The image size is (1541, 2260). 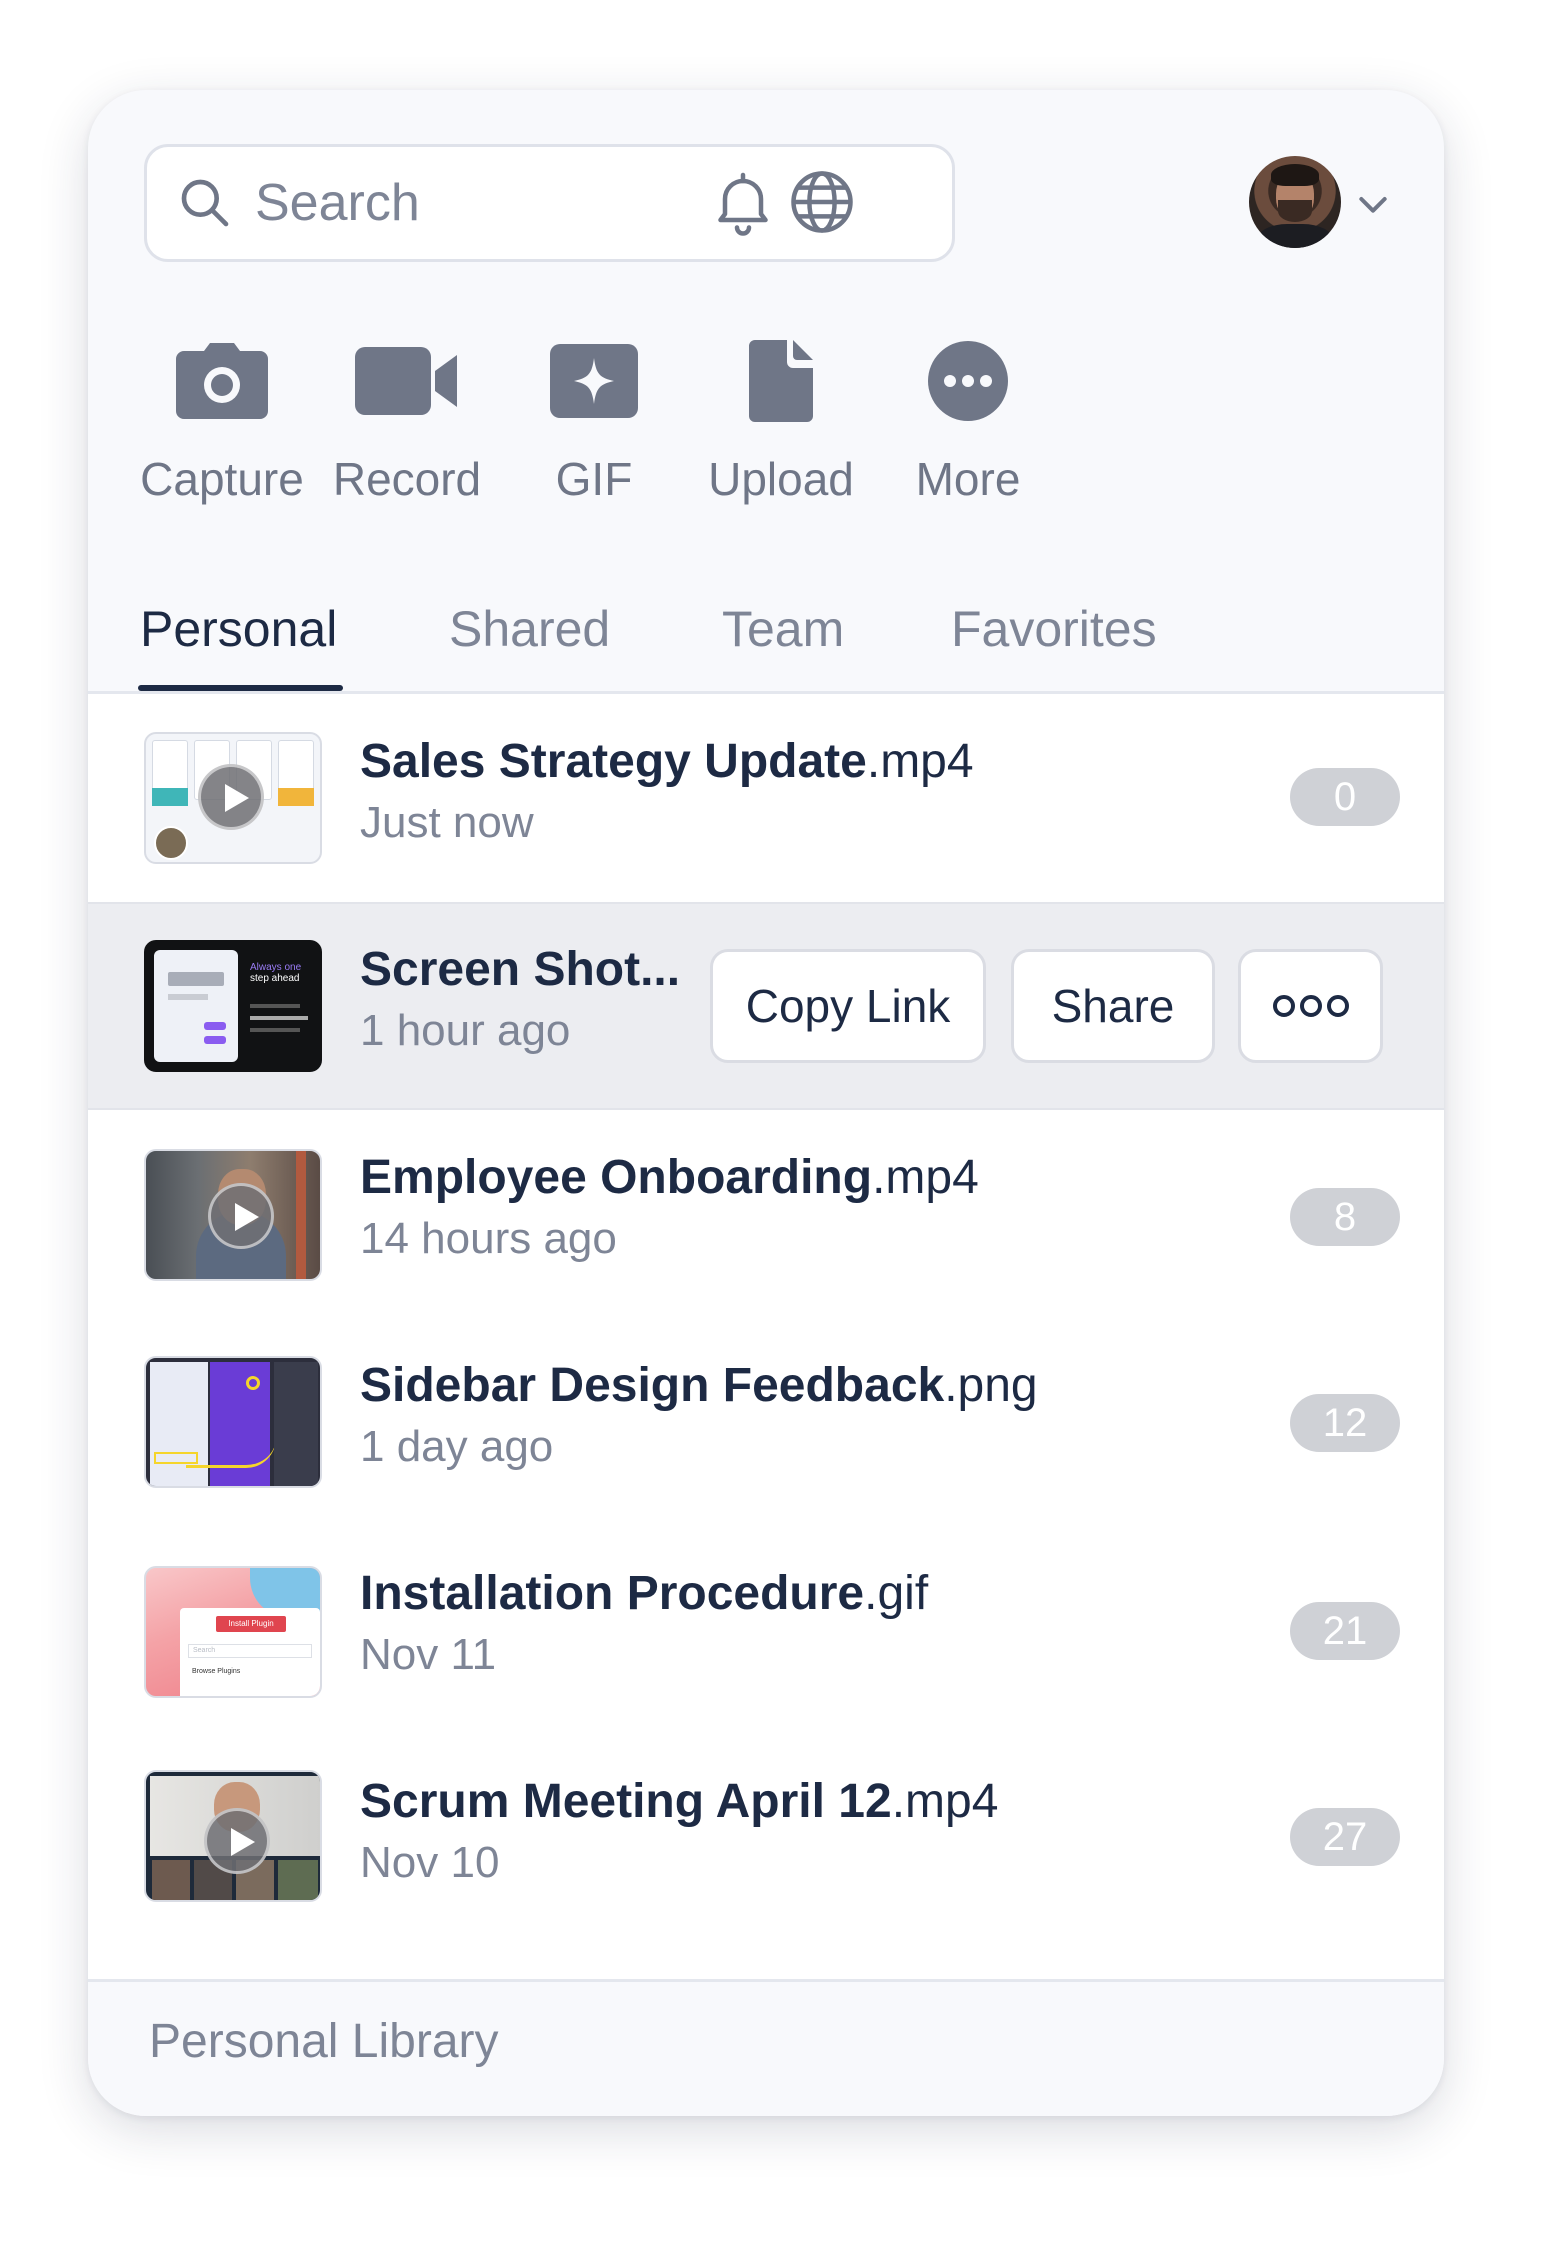 What do you see at coordinates (447, 822) in the screenshot?
I see `file-time: Just now` at bounding box center [447, 822].